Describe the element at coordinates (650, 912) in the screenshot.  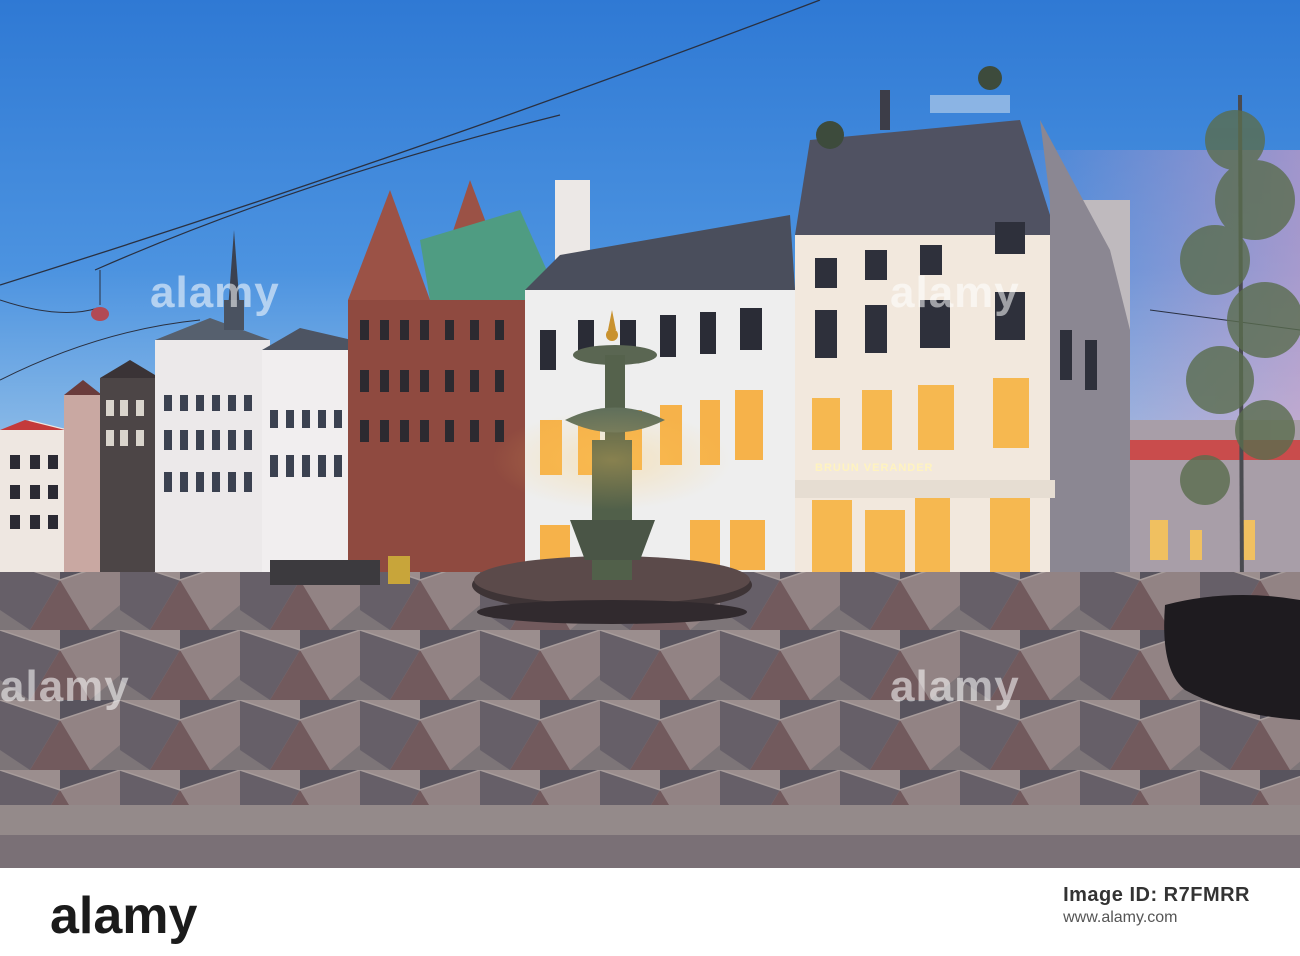
I see `footer-bar: alamy Image ID: R7FMRR www.alamy.com` at that location.